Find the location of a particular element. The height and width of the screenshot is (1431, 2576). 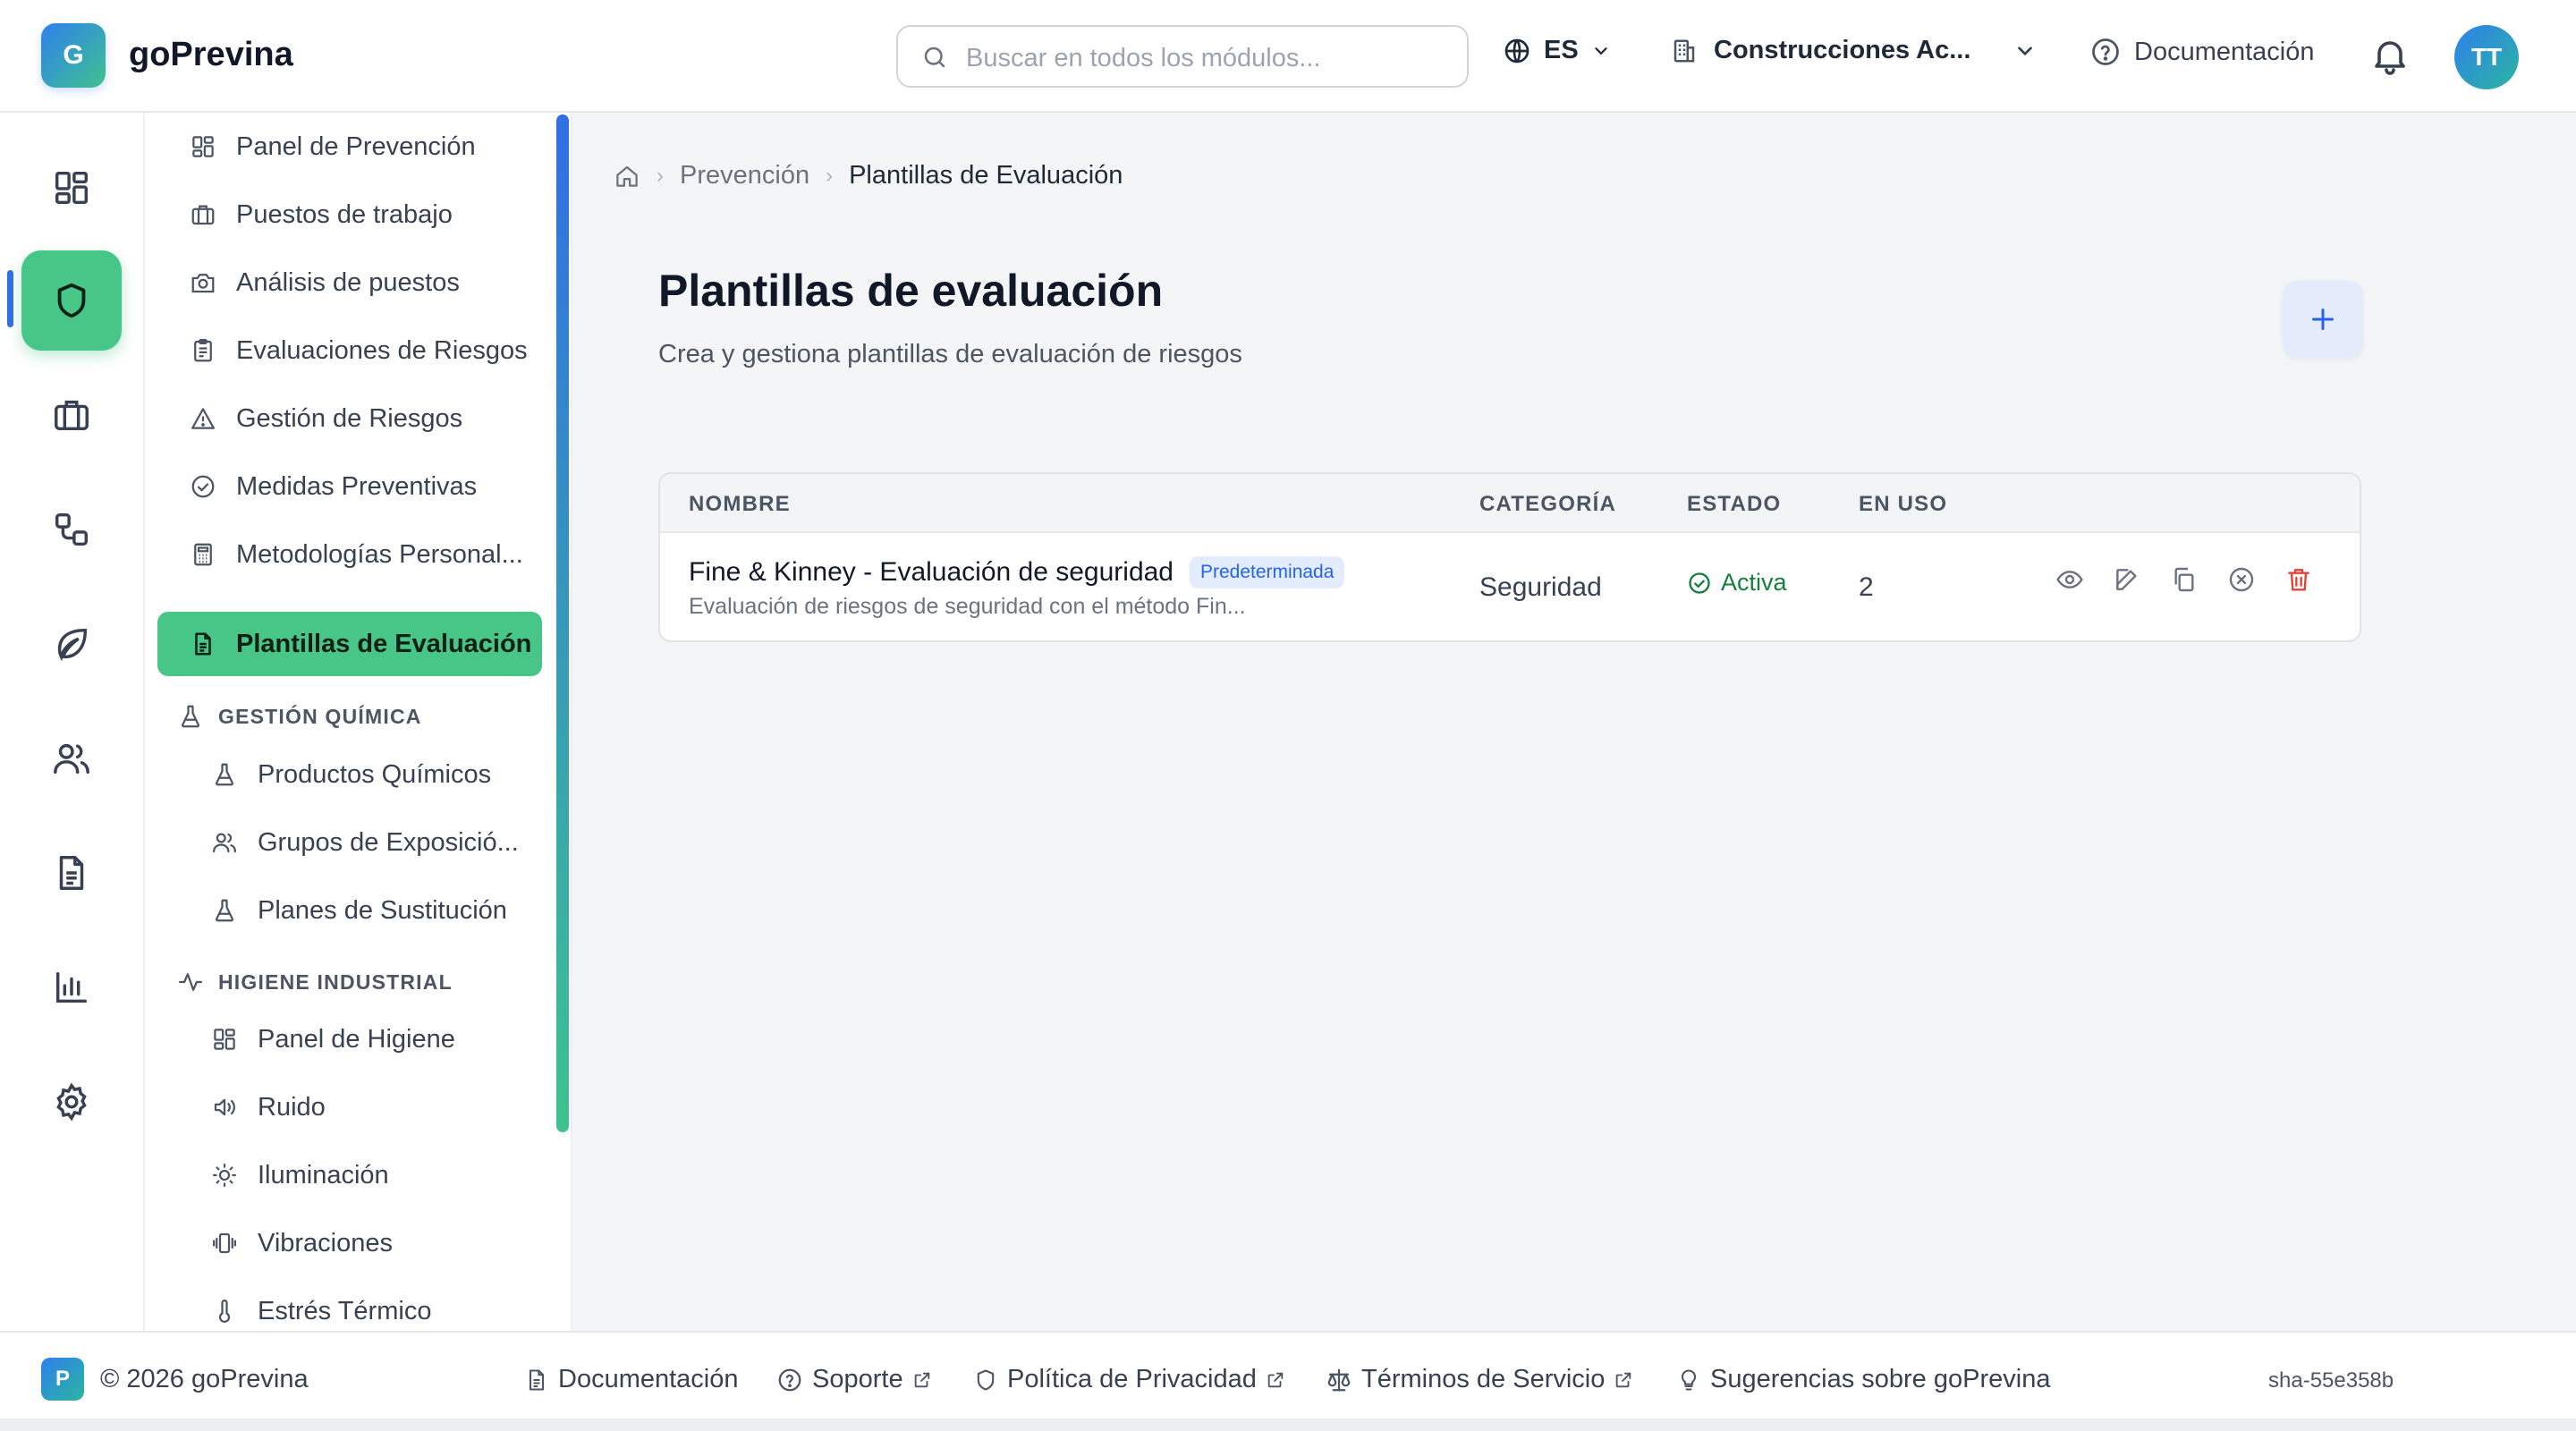

sidebar-item-puestos: Puestos de trabajo is located at coordinates (349, 215).